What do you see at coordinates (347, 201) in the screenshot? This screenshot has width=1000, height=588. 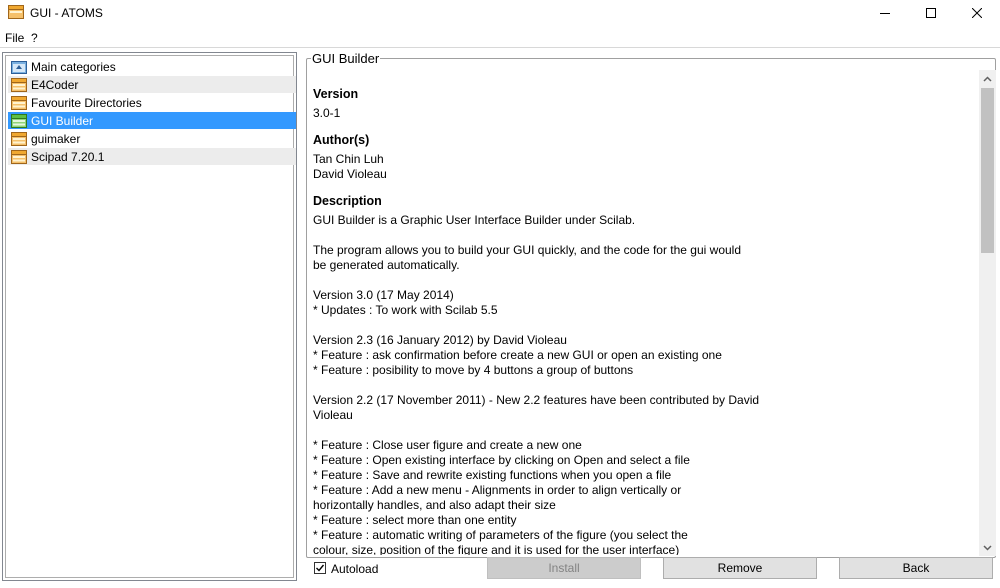 I see `description-heading: Description` at bounding box center [347, 201].